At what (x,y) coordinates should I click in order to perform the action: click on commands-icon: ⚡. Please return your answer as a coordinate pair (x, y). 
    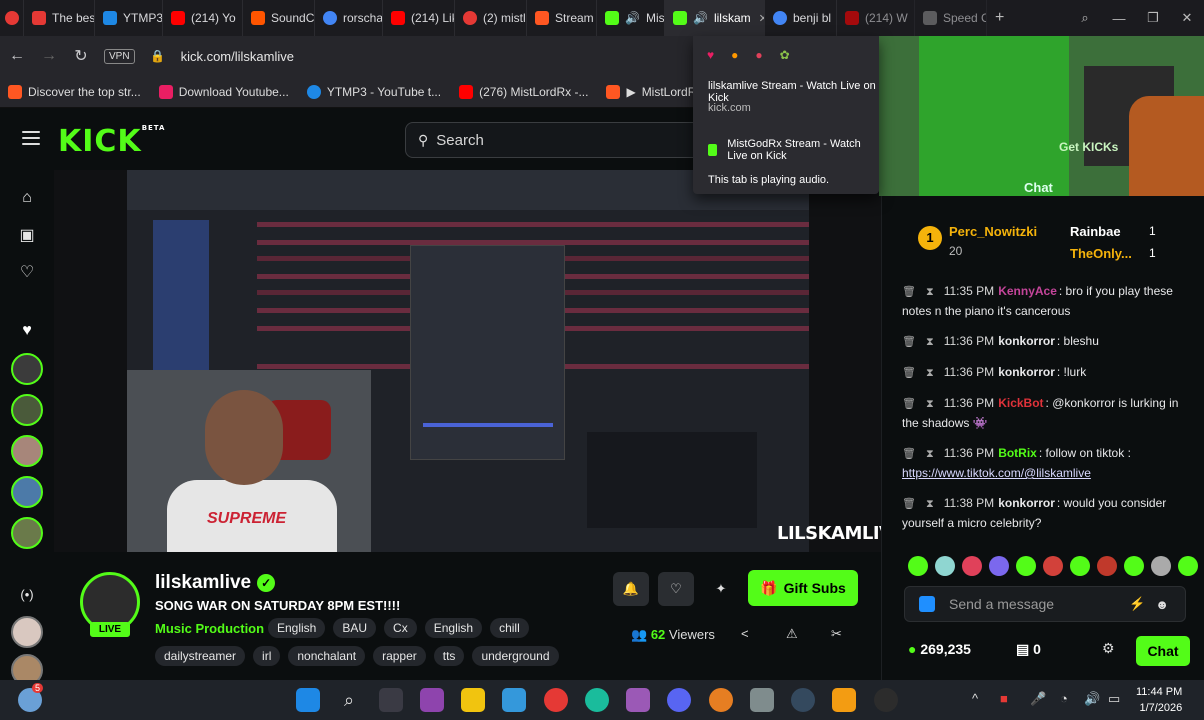
    Looking at the image, I should click on (1137, 604).